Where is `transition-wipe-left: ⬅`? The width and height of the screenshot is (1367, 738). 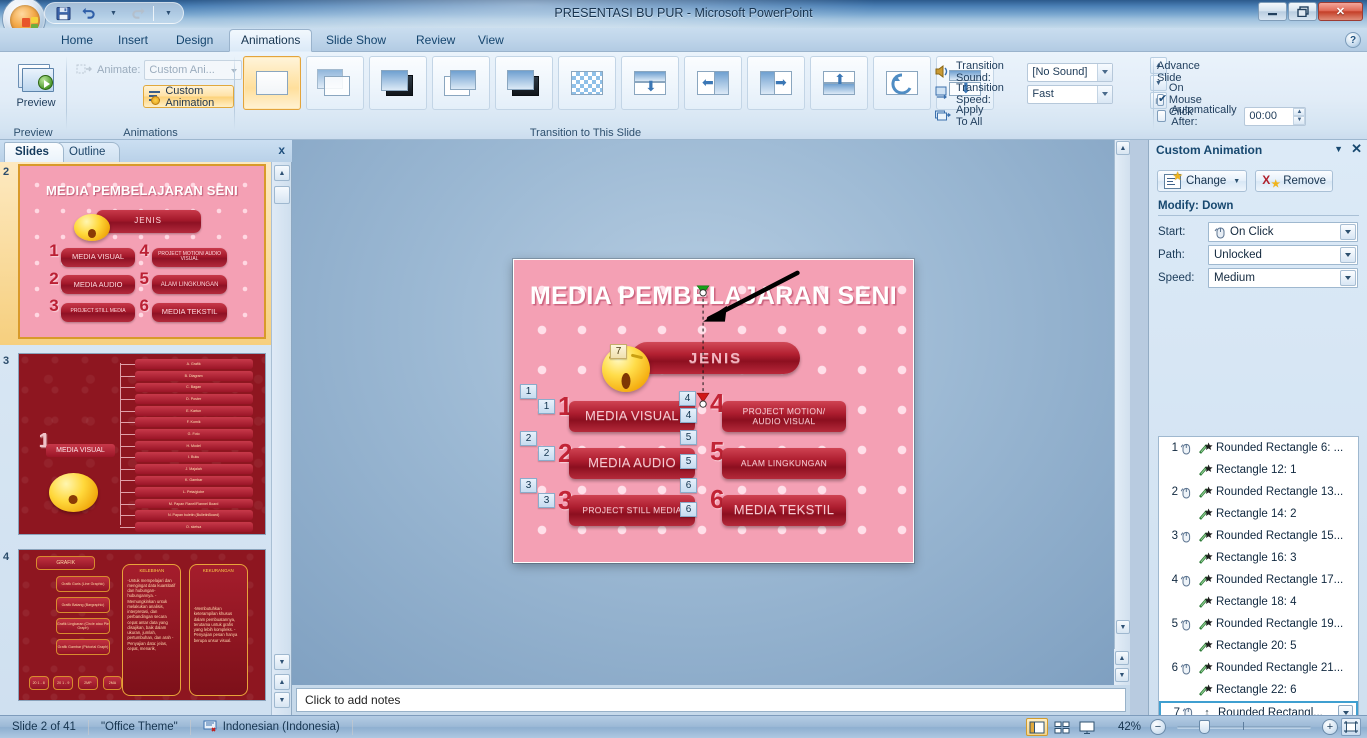 transition-wipe-left: ⬅ is located at coordinates (713, 83).